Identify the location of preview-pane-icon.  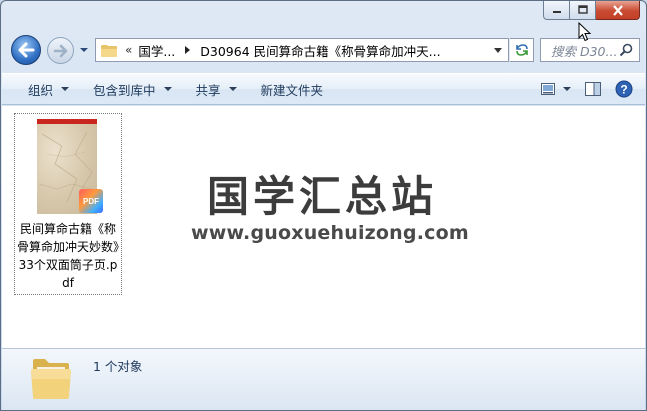
(593, 89).